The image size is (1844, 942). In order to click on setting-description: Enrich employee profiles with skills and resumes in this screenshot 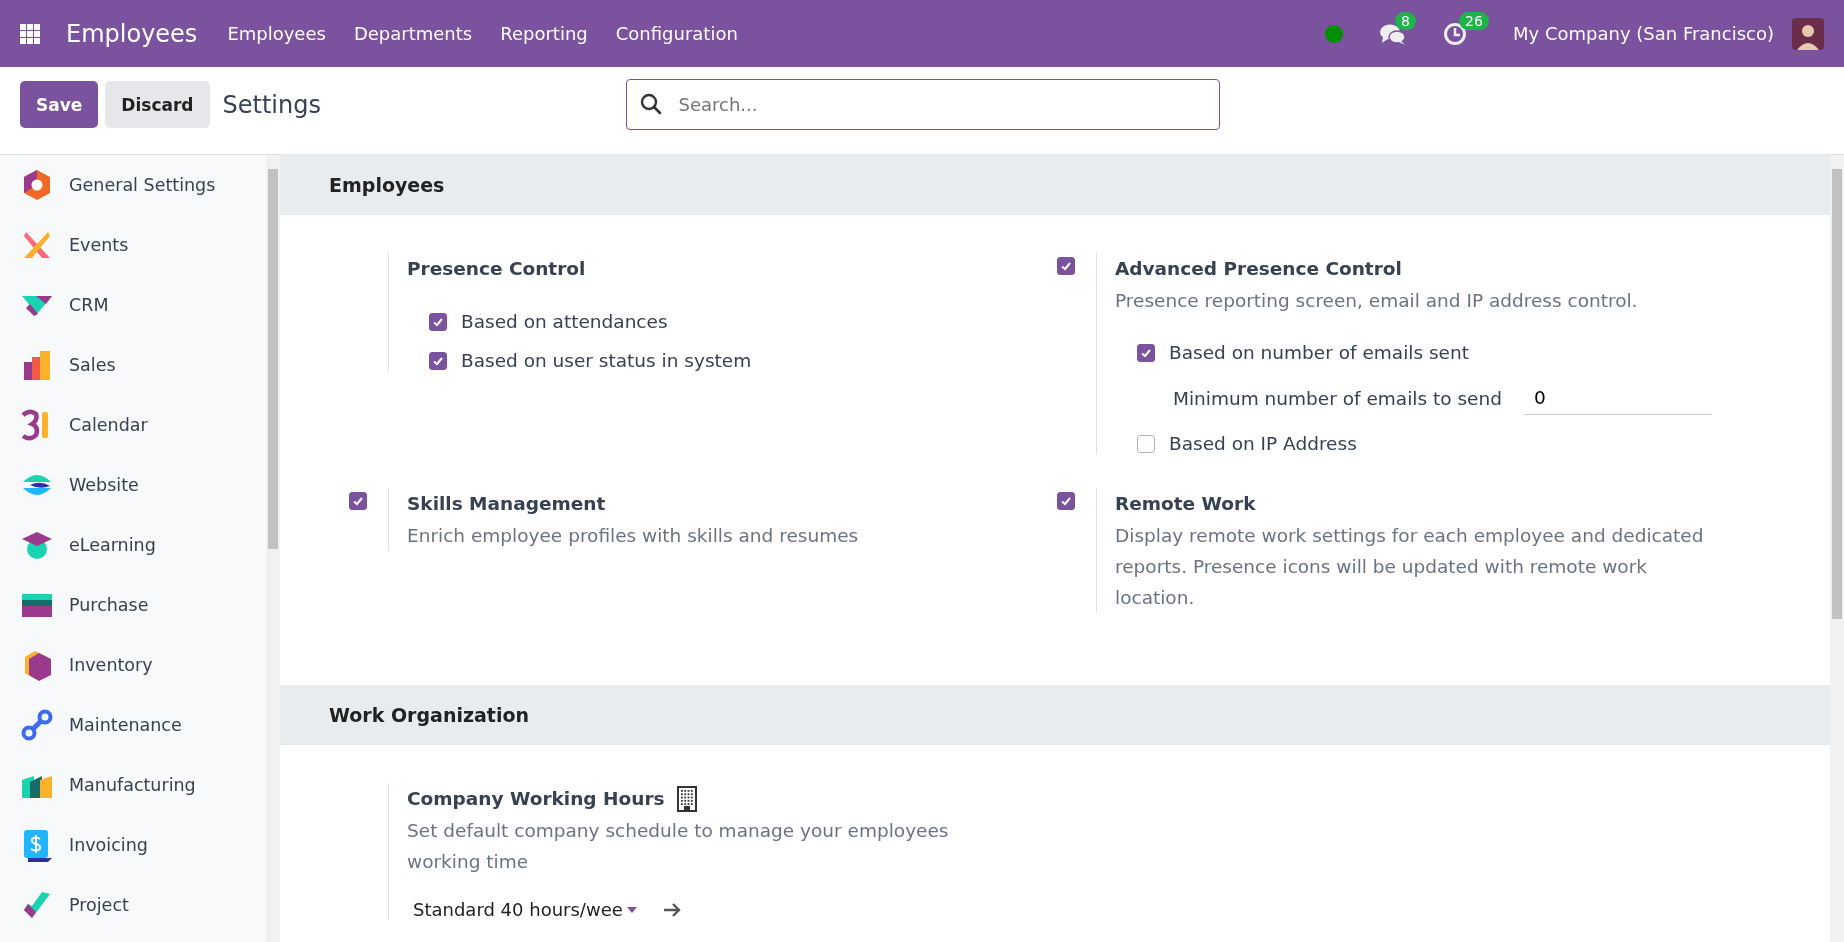, I will do `click(633, 536)`.